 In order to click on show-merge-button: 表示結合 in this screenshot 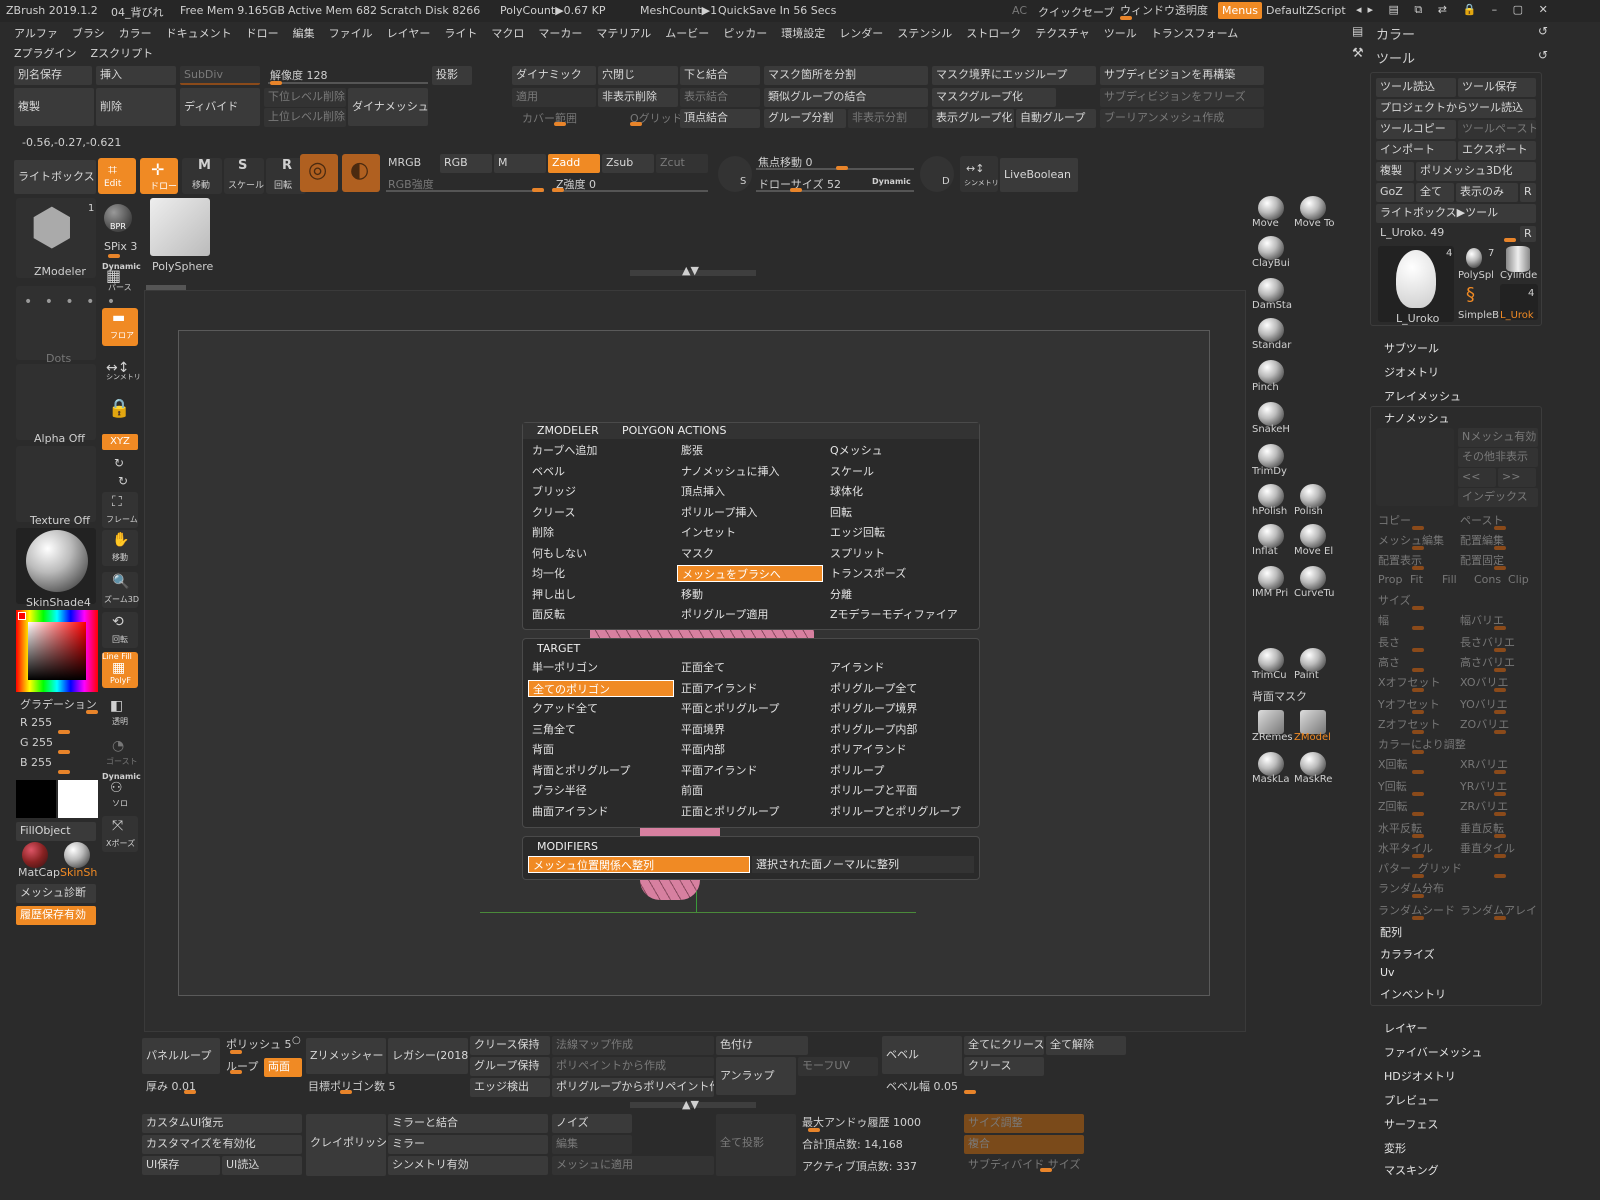, I will do `click(720, 97)`.